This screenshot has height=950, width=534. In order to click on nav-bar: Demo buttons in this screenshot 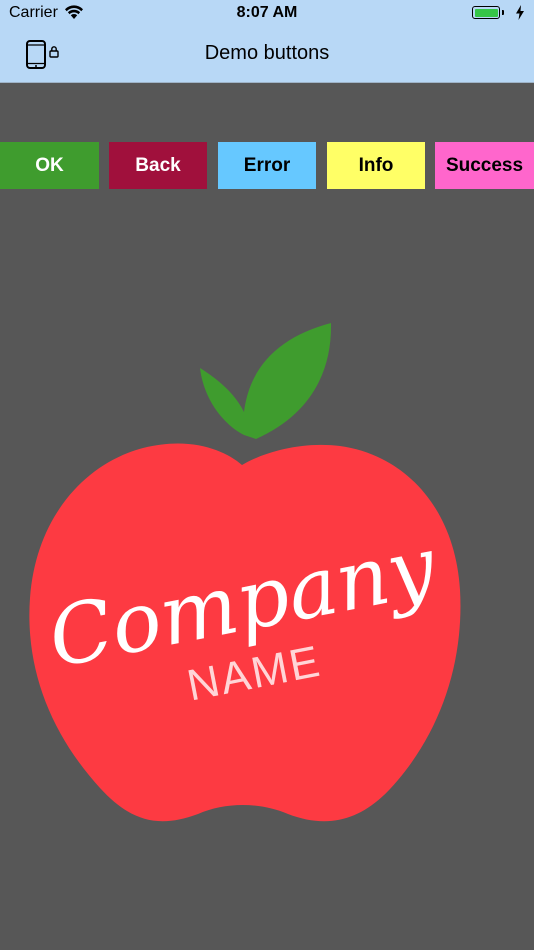, I will do `click(267, 54)`.